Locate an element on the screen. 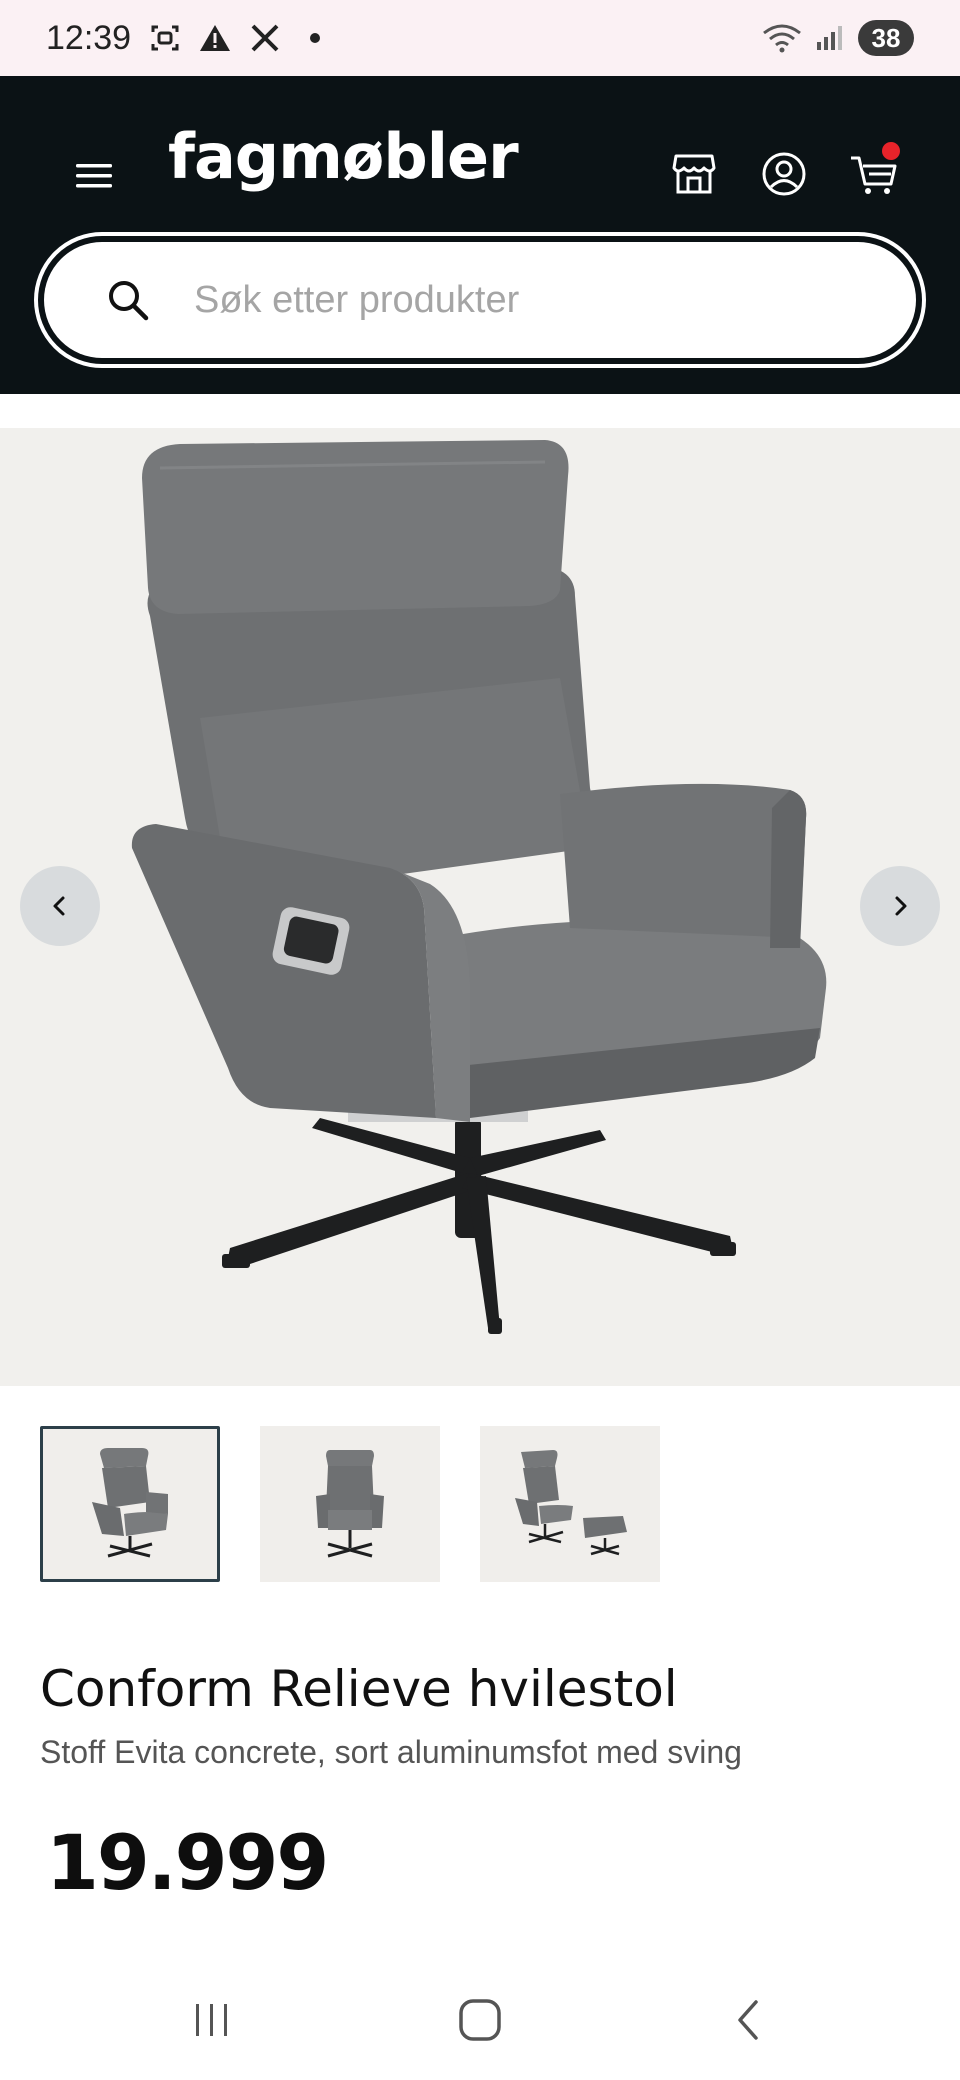 This screenshot has height=2080, width=960. next-image-button is located at coordinates (900, 906).